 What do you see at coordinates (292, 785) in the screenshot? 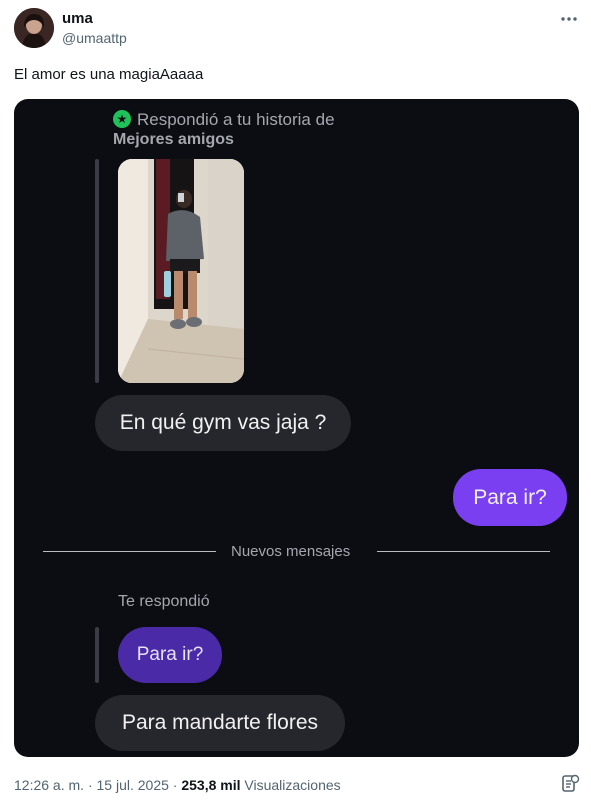
I see `views-label: Visualizaciones` at bounding box center [292, 785].